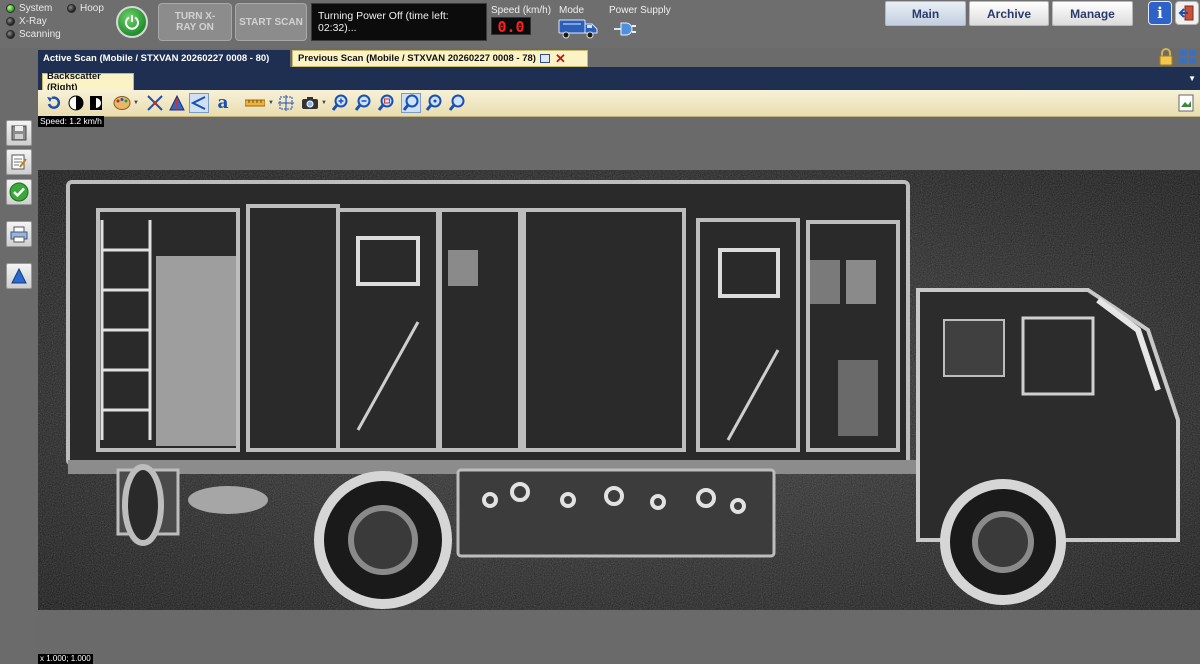  I want to click on zoom-region-icon, so click(385, 102).